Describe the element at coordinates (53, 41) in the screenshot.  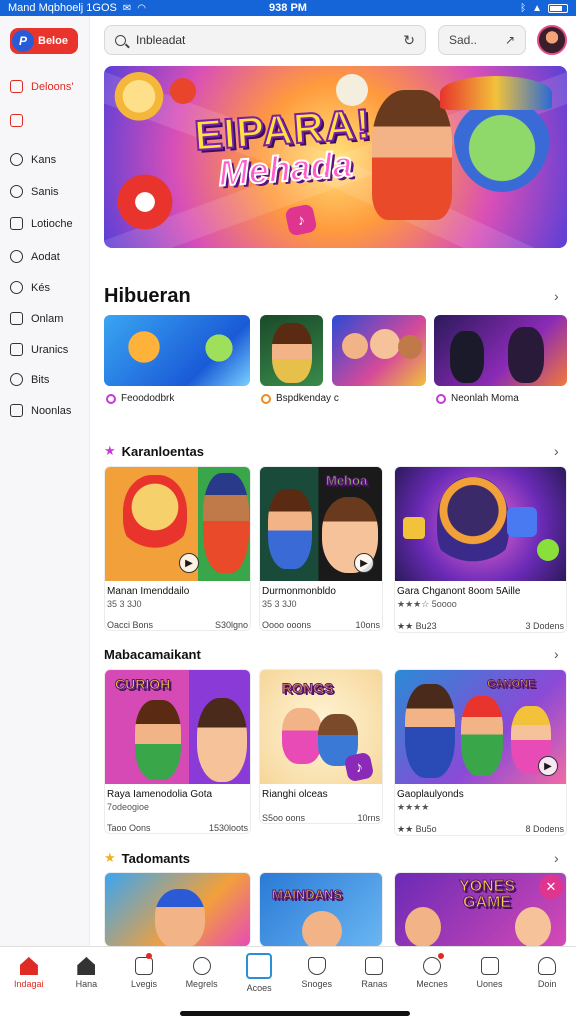
I see `logo-label: Beloe` at that location.